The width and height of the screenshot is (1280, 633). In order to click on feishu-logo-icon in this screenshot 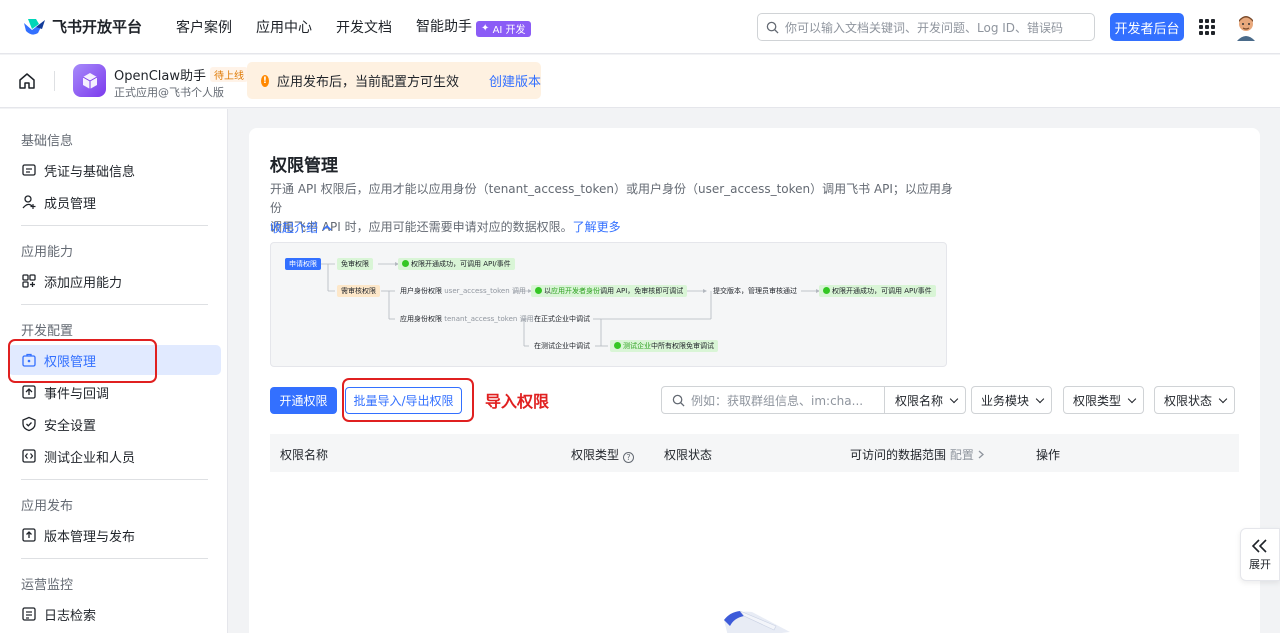, I will do `click(34, 26)`.